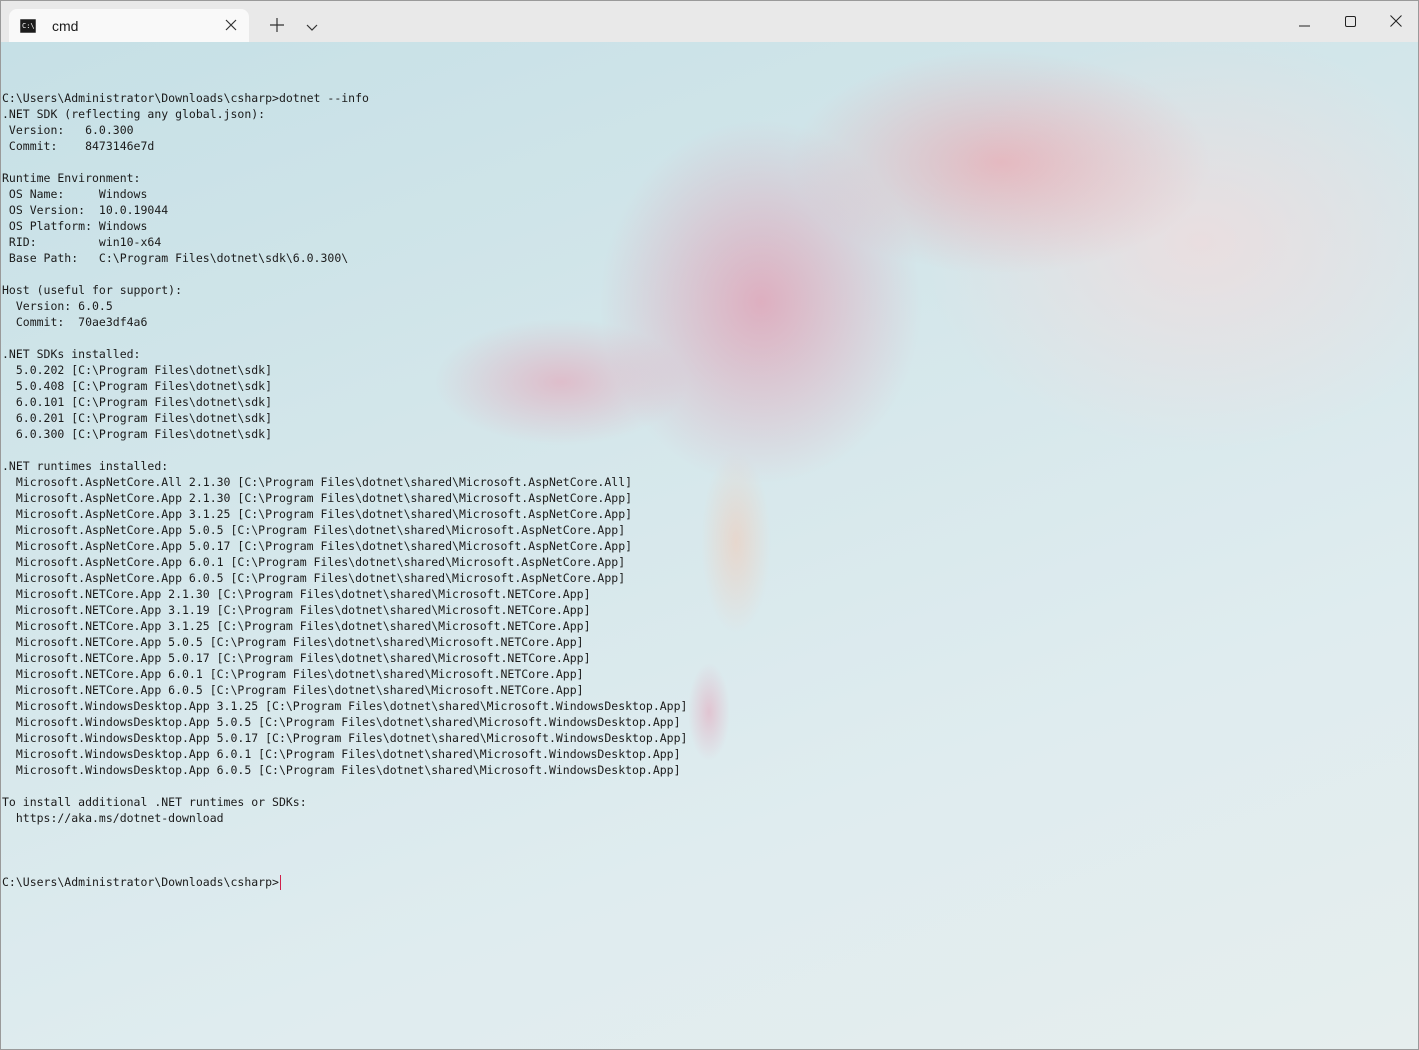 Image resolution: width=1419 pixels, height=1050 pixels. What do you see at coordinates (113, 818) in the screenshot?
I see `console-line: https://aka.ms/dotnet-download` at bounding box center [113, 818].